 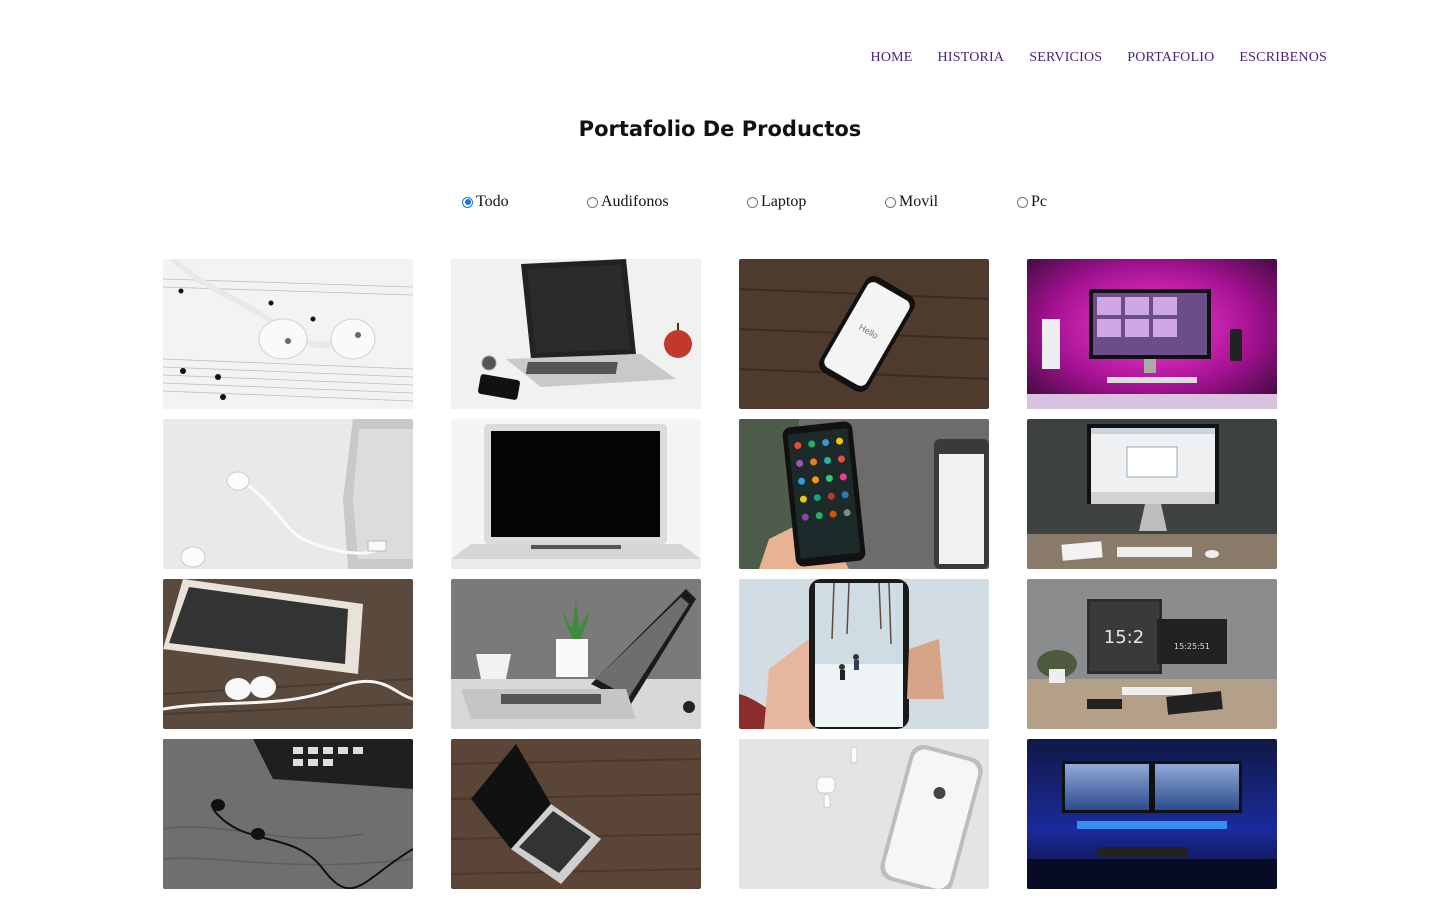 I want to click on android-hand-image, so click(x=864, y=494).